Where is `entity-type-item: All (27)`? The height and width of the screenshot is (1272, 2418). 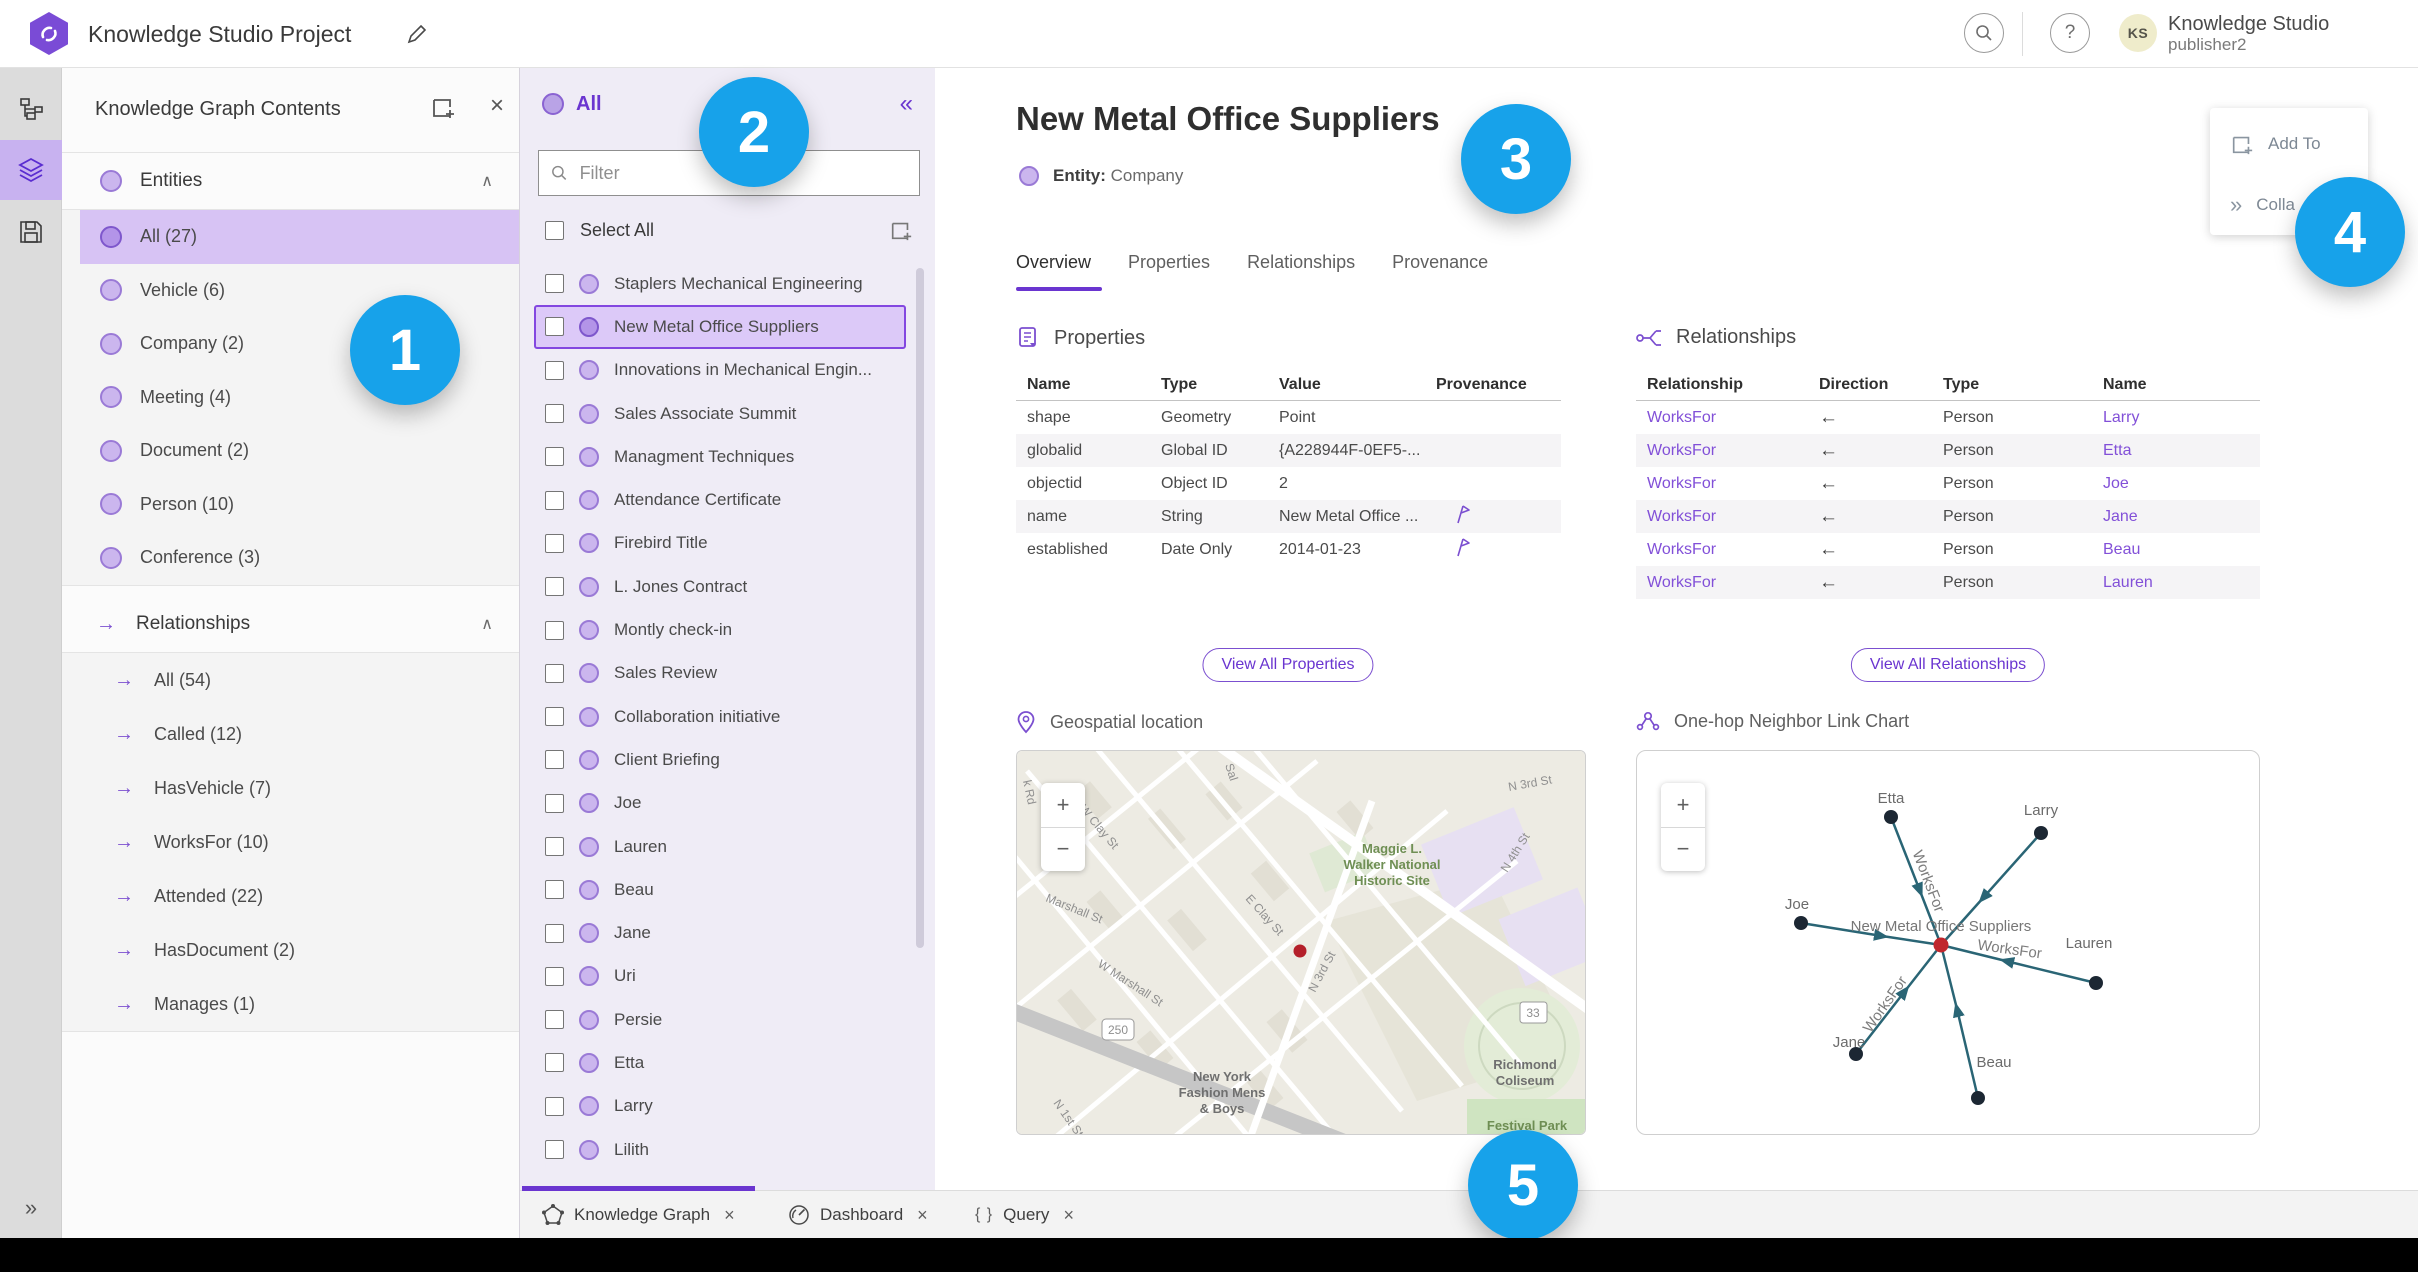 entity-type-item: All (27) is located at coordinates (299, 237).